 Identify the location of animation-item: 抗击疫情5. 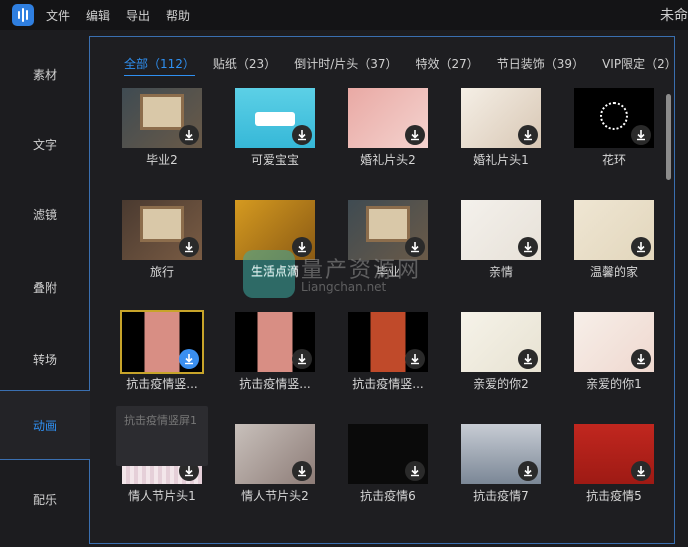
(615, 464).